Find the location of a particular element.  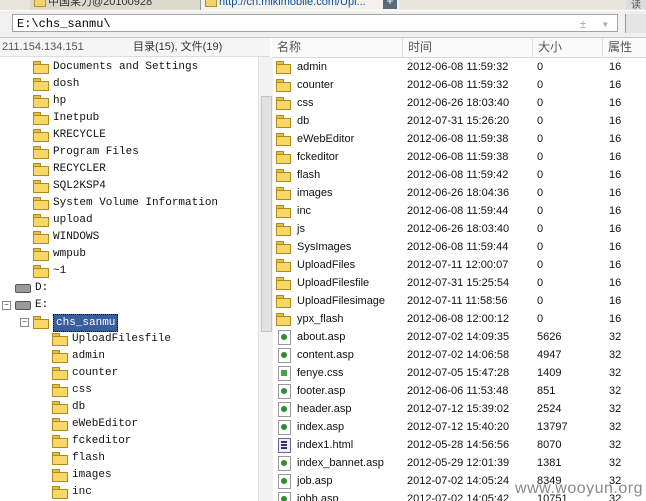

file-time: 2012-07-31 15:25:54 is located at coordinates (458, 283).